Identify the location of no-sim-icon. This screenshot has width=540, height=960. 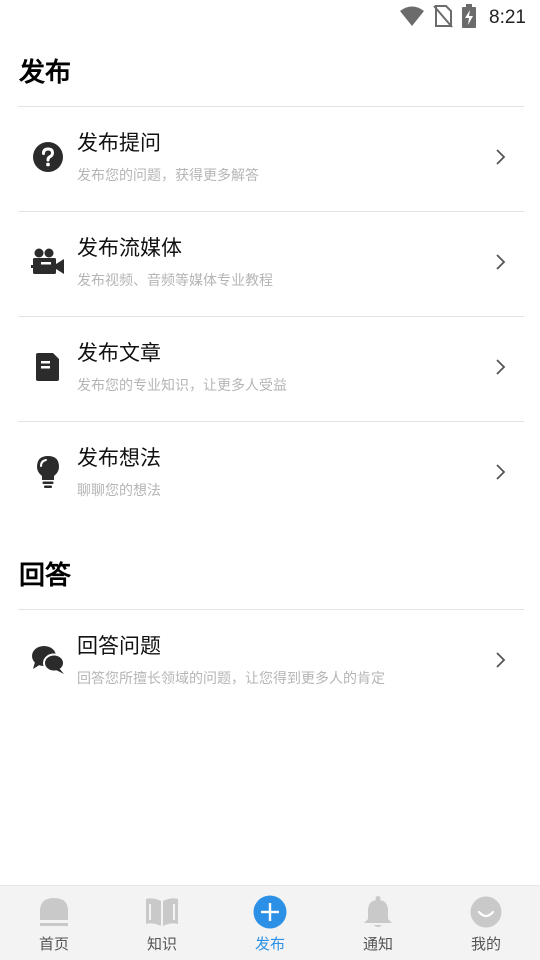
(443, 18).